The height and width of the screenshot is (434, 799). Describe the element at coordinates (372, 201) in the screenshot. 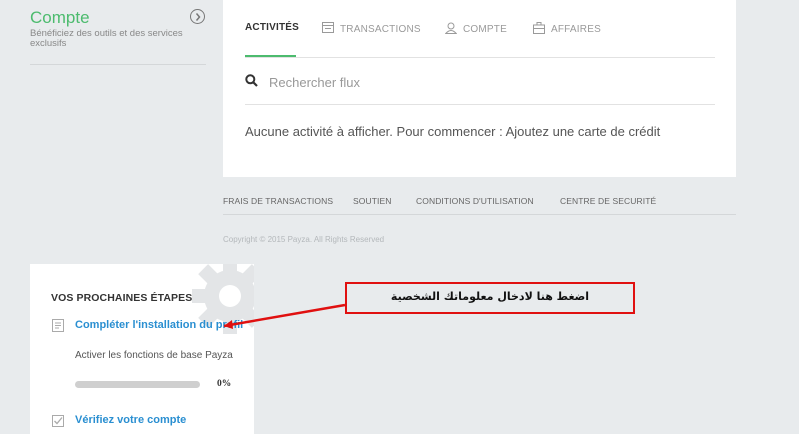

I see `footer-link-support: SOUTIEN` at that location.